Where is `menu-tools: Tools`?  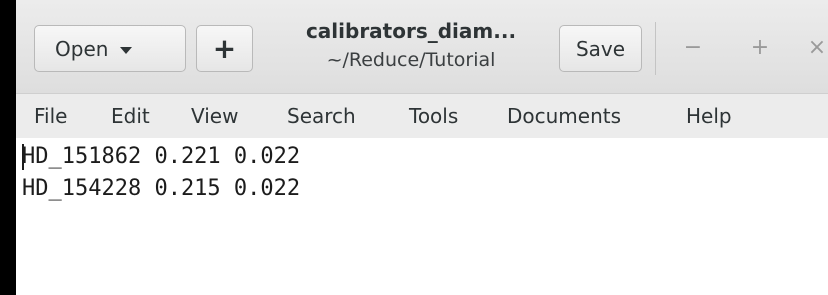
menu-tools: Tools is located at coordinates (433, 116).